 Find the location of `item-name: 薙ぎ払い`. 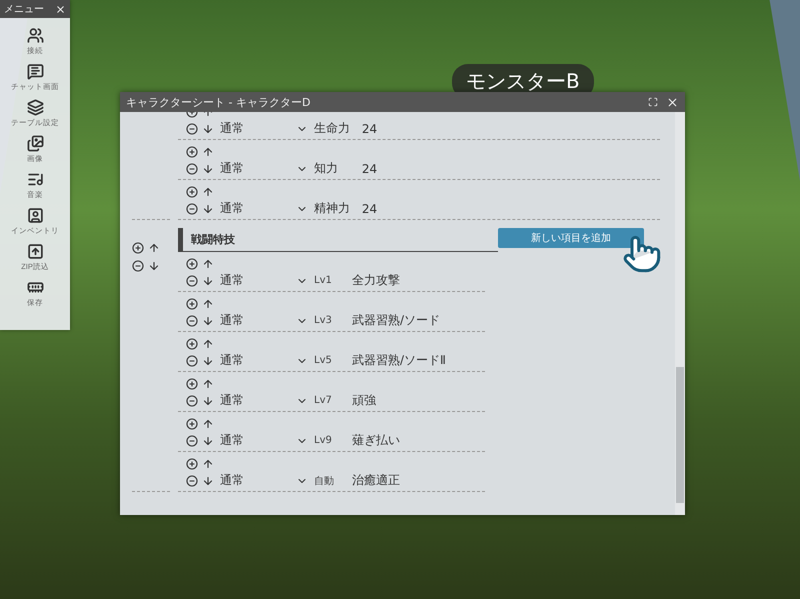

item-name: 薙ぎ払い is located at coordinates (376, 440).